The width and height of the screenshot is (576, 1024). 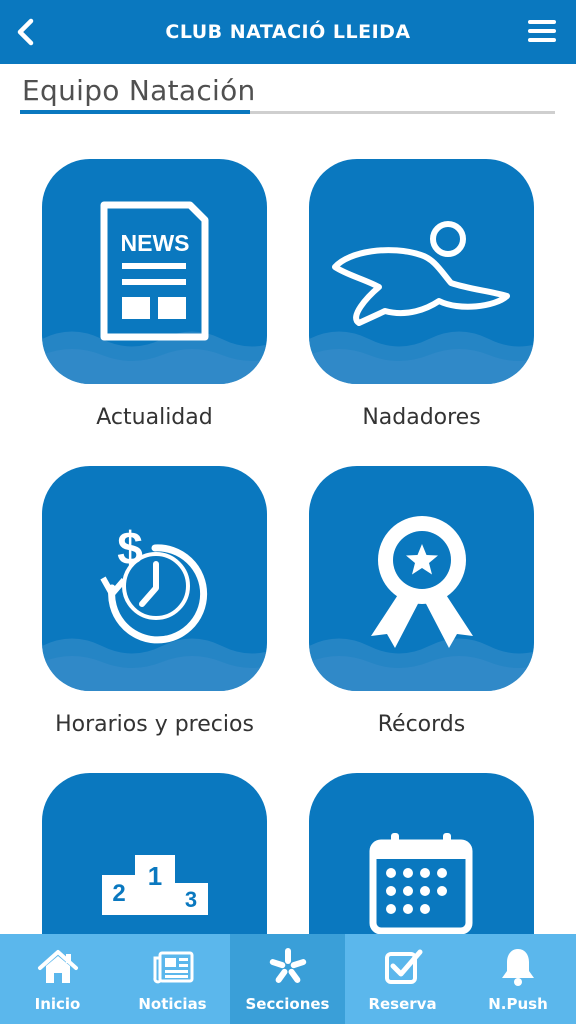 What do you see at coordinates (542, 32) in the screenshot?
I see `menu-button` at bounding box center [542, 32].